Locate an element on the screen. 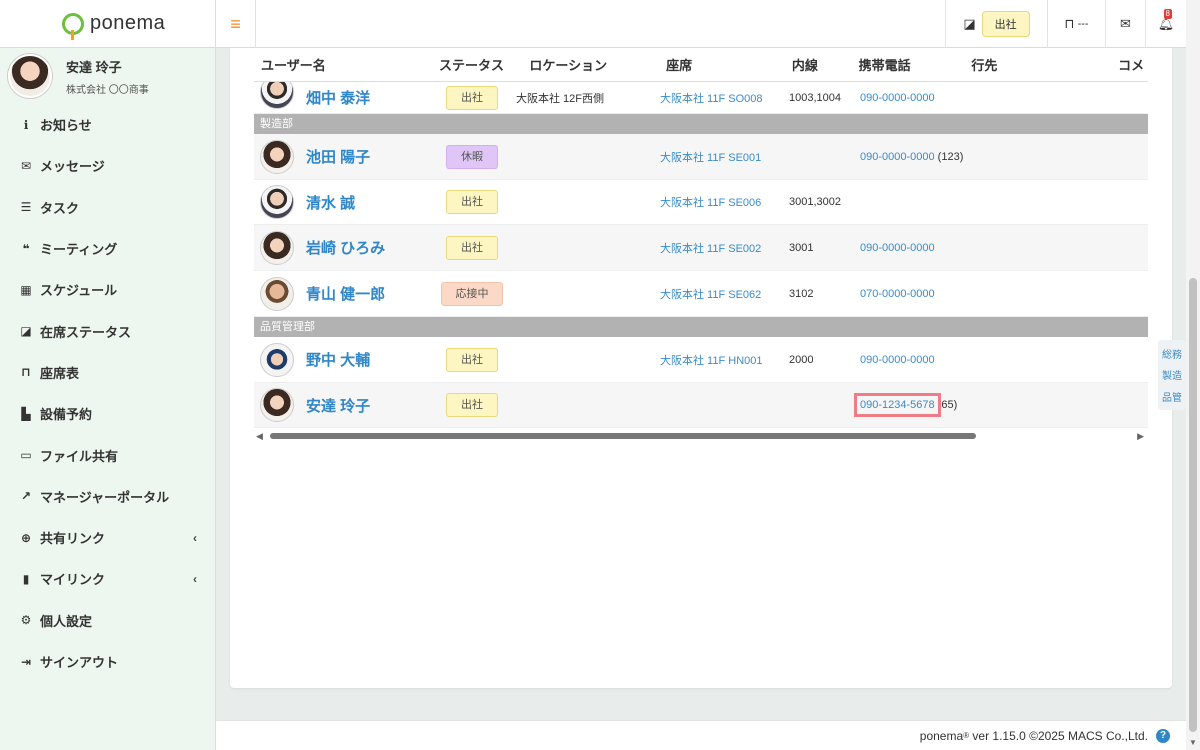 The width and height of the screenshot is (1200, 750). app-logo-text: ponema is located at coordinates (128, 23).